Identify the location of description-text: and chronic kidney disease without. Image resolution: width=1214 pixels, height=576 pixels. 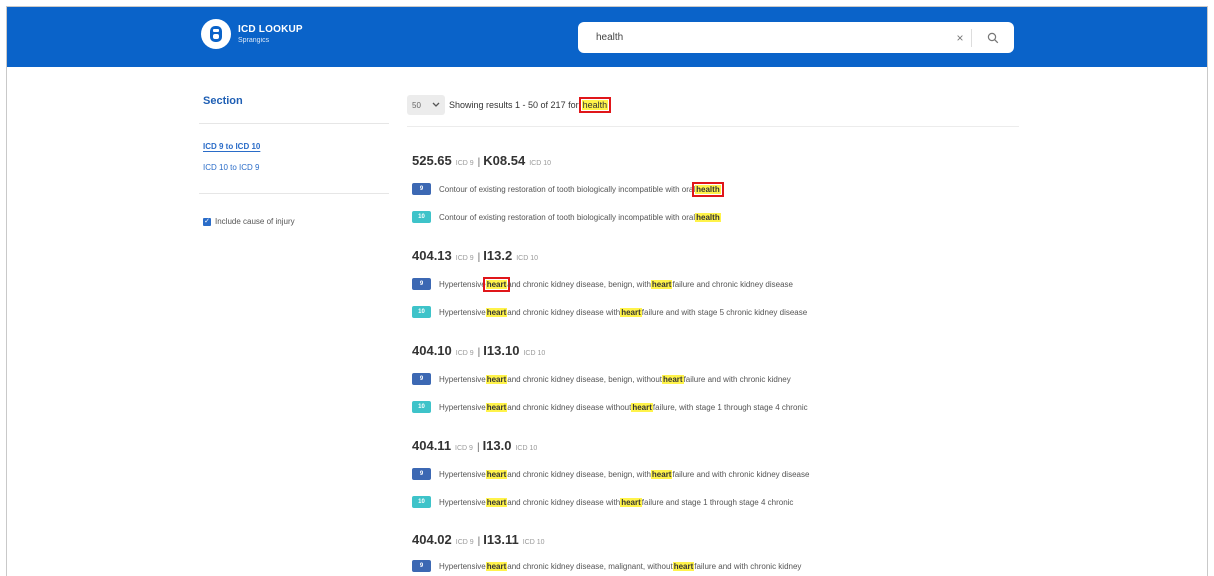
(569, 407).